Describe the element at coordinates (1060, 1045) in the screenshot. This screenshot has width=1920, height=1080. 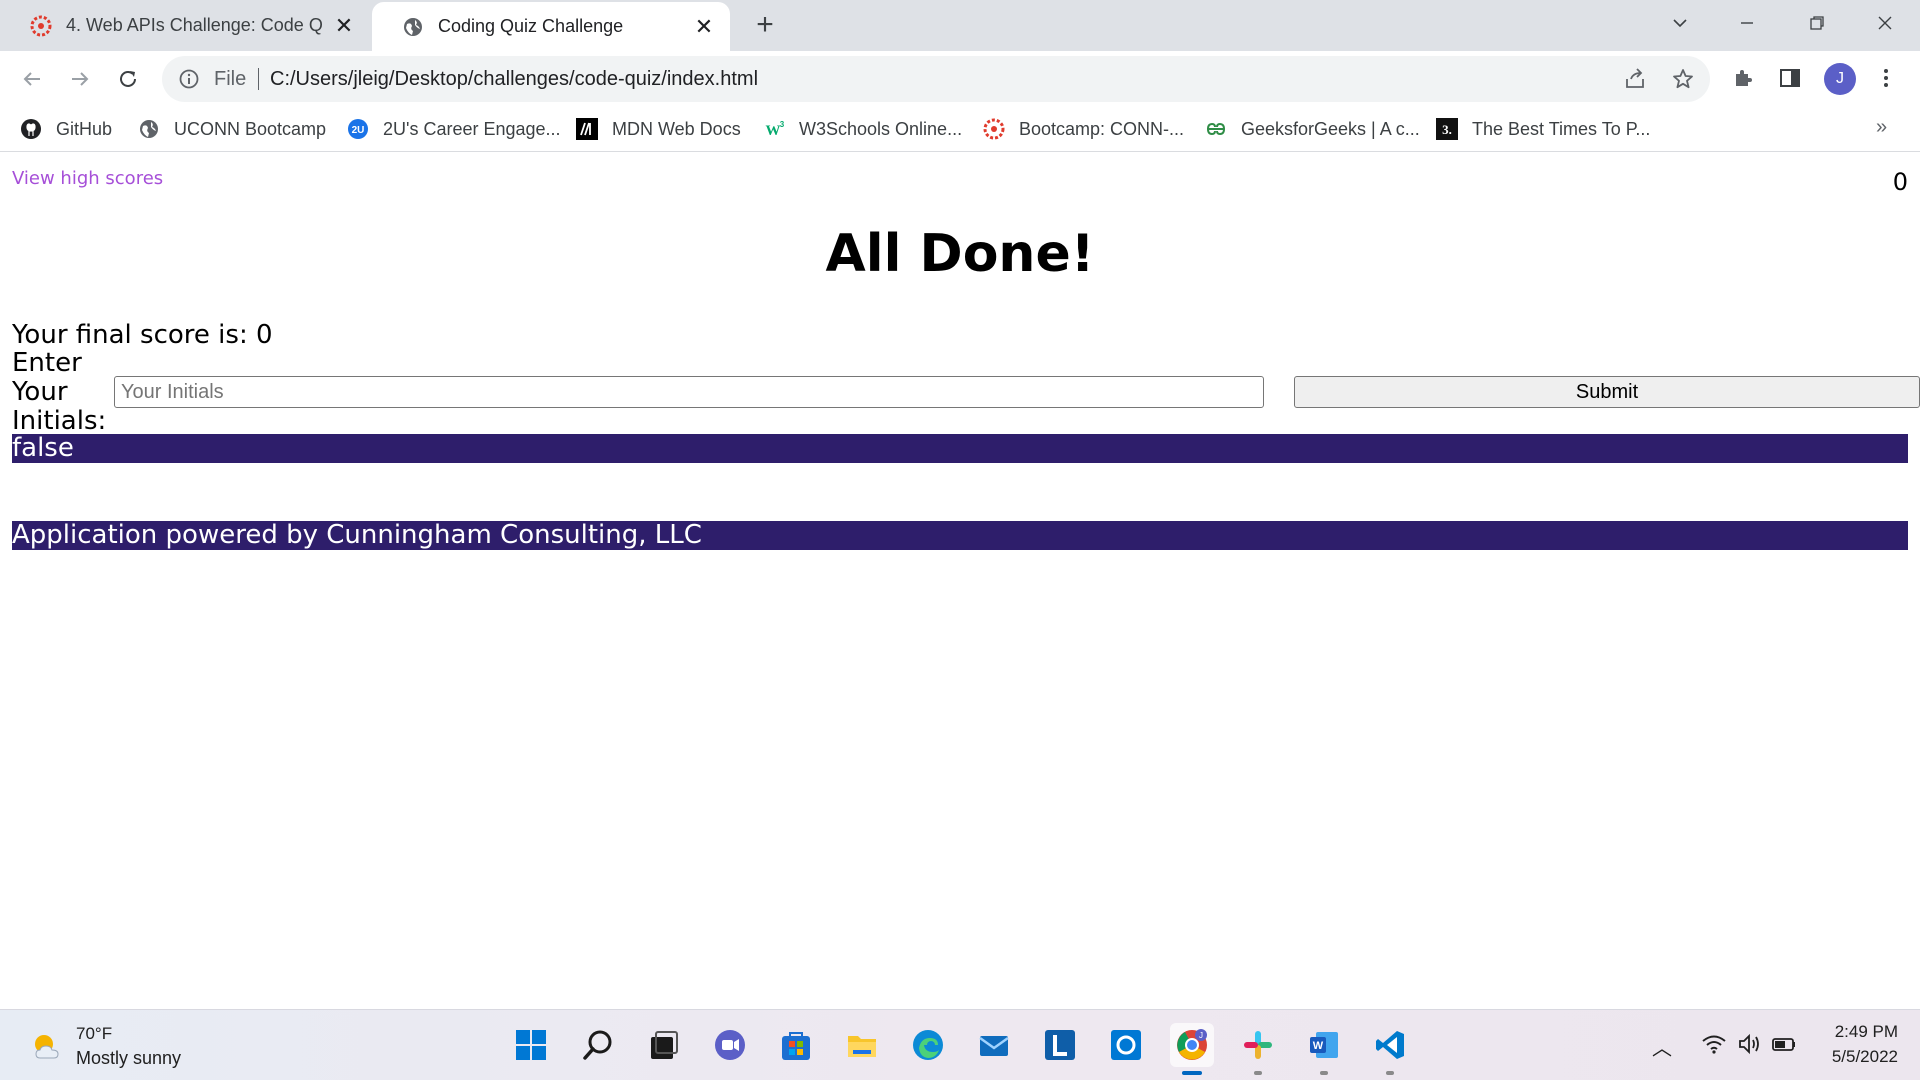
I see `l-app-icon` at that location.